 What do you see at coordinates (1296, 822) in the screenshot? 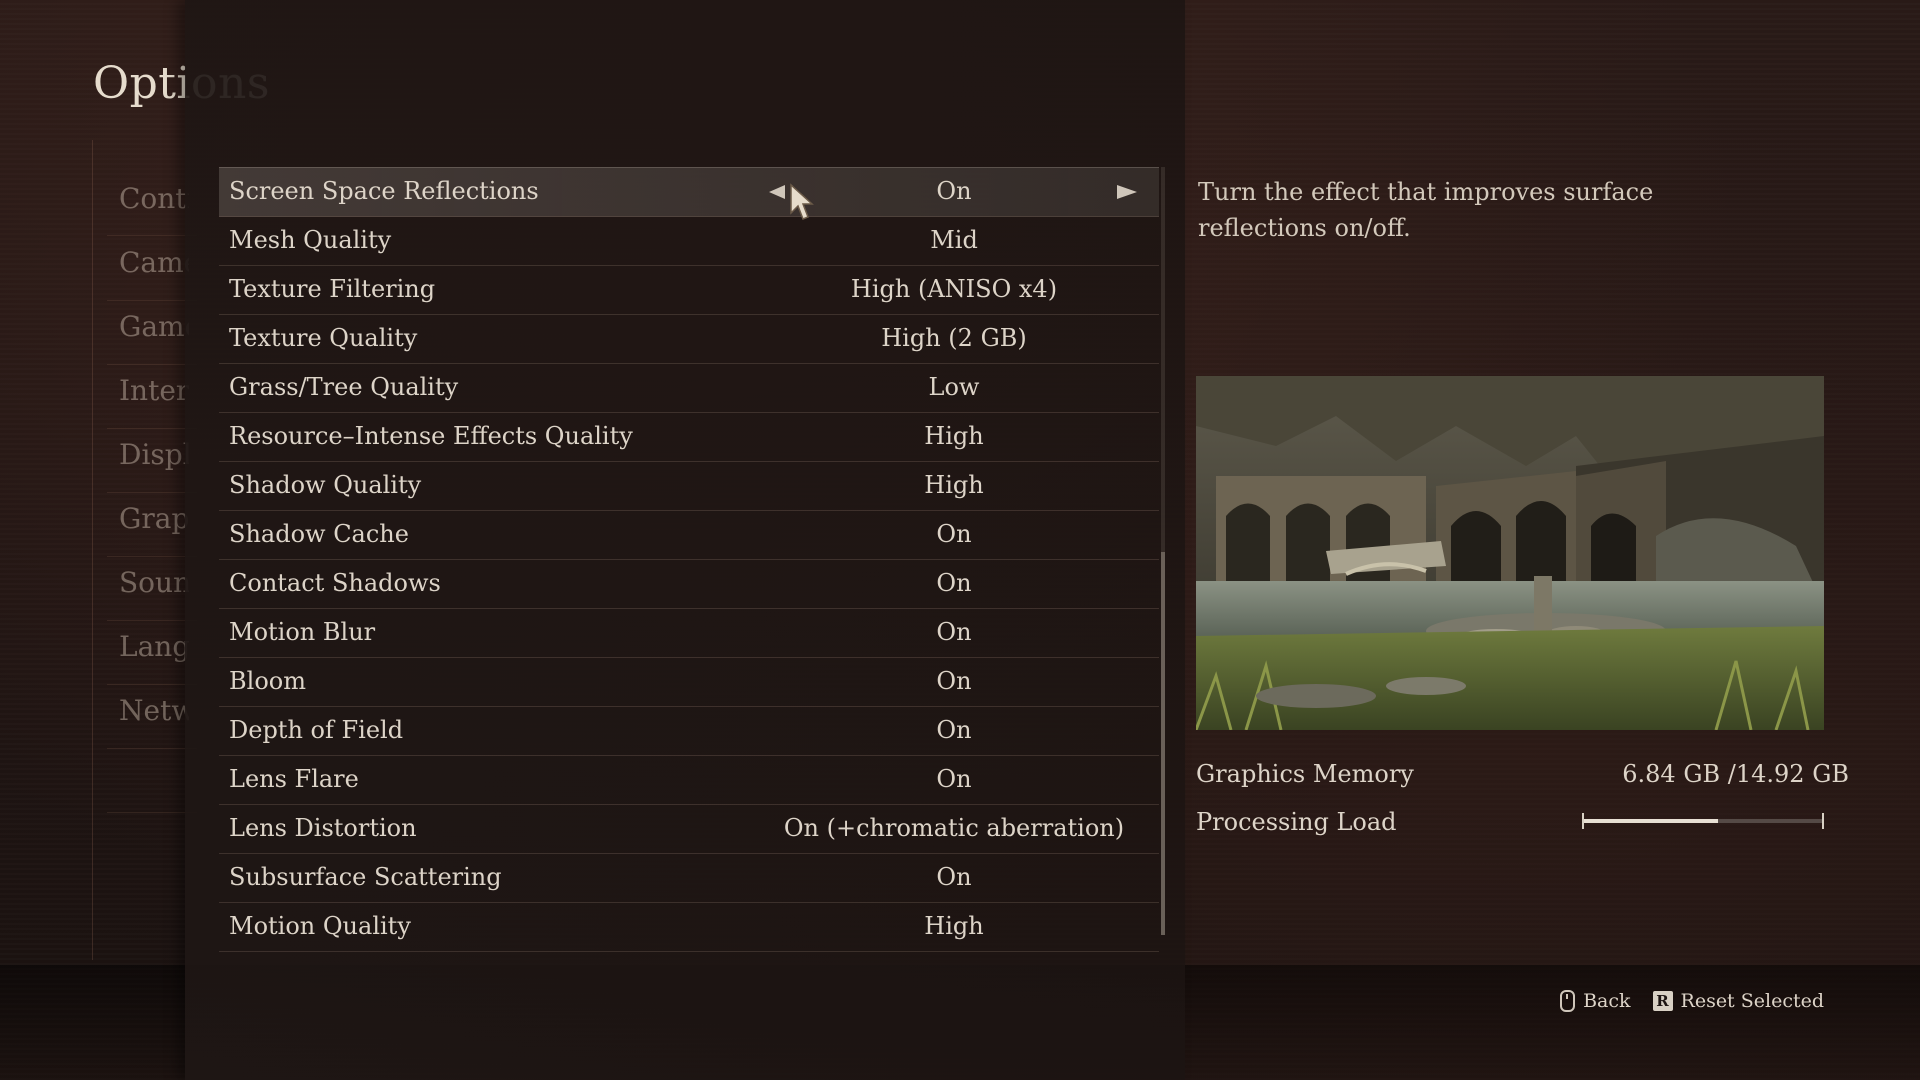
I see `processing-load-label: Processing Load` at bounding box center [1296, 822].